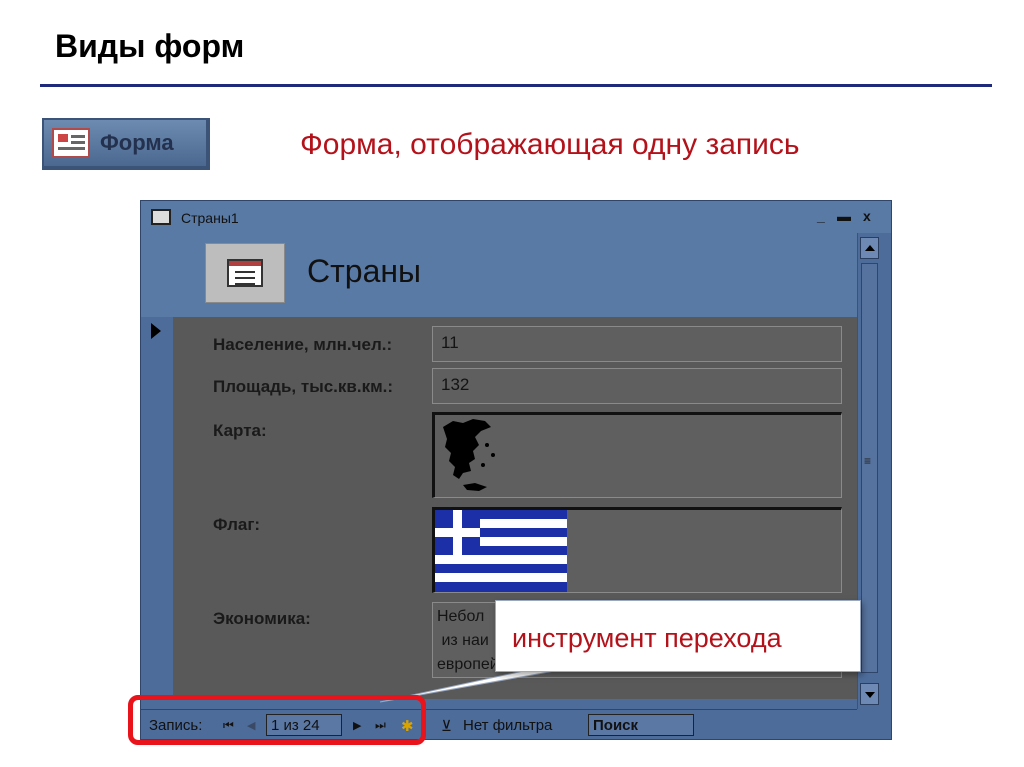 The height and width of the screenshot is (767, 1024). What do you see at coordinates (550, 144) in the screenshot?
I see `slide-subtitle: Форма, отображающая одну запись` at bounding box center [550, 144].